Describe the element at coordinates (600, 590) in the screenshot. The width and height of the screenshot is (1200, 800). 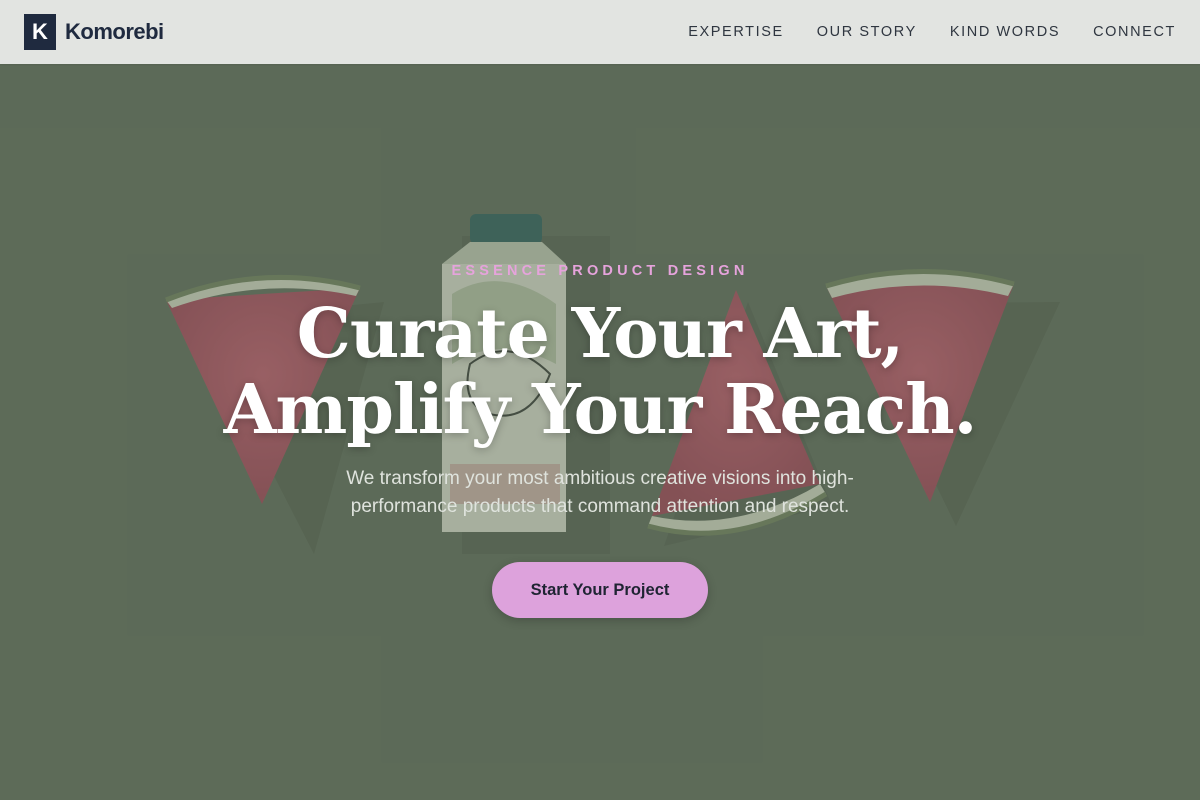
I see `start-project-button: Start Your Project` at that location.